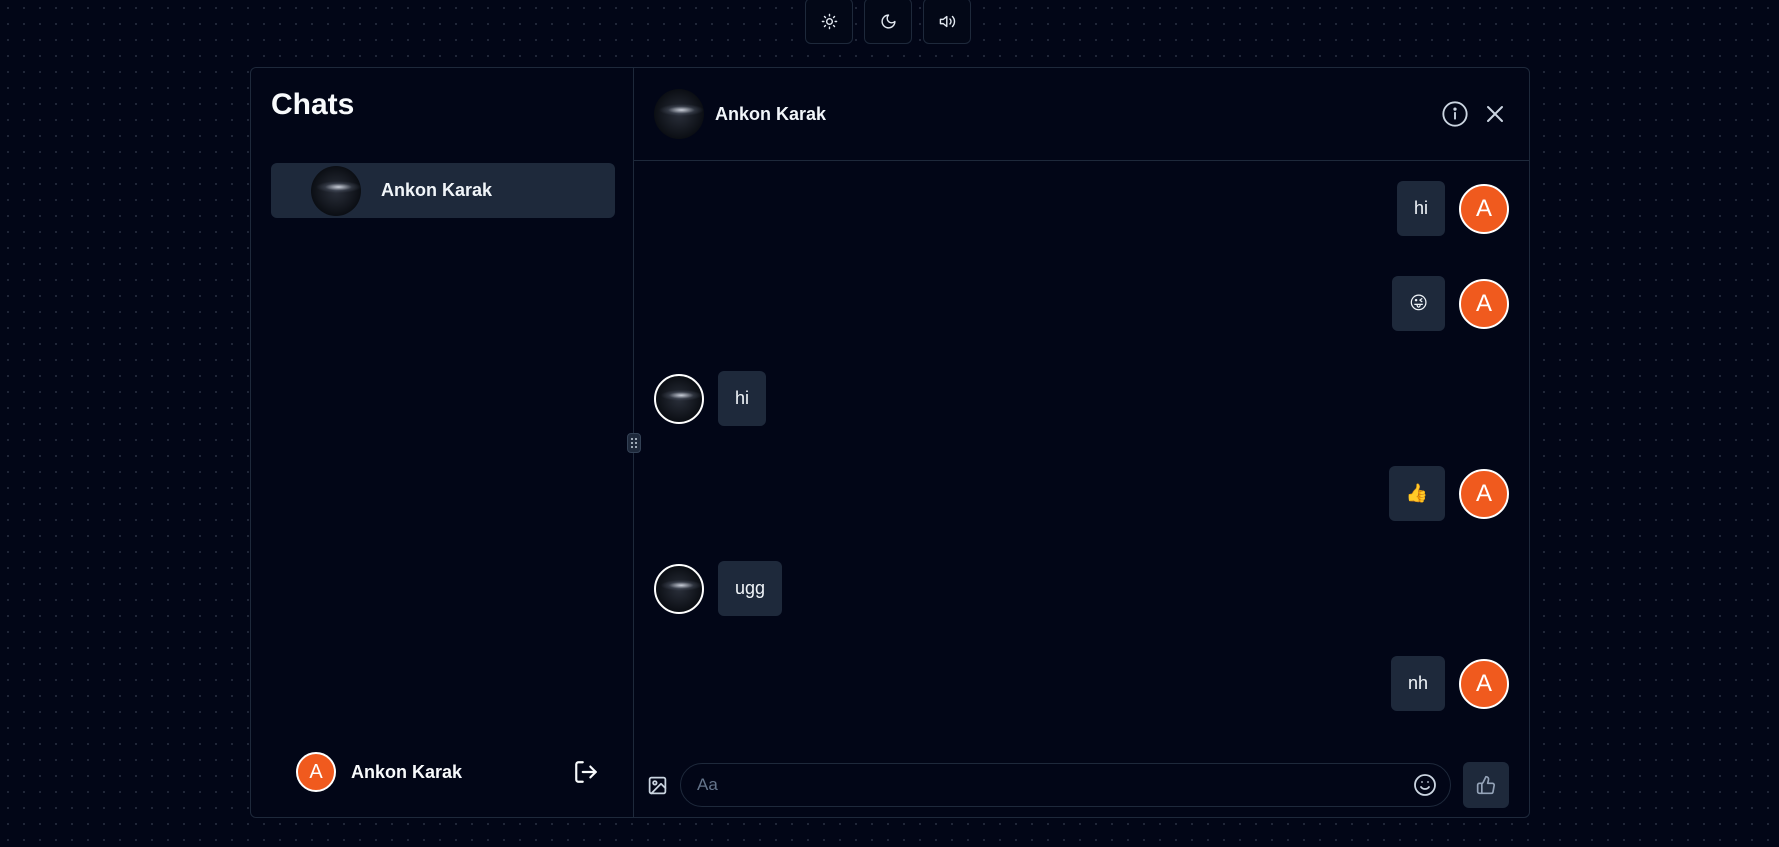 The width and height of the screenshot is (1779, 847). What do you see at coordinates (1448, 493) in the screenshot?
I see `message-row: A 👍` at bounding box center [1448, 493].